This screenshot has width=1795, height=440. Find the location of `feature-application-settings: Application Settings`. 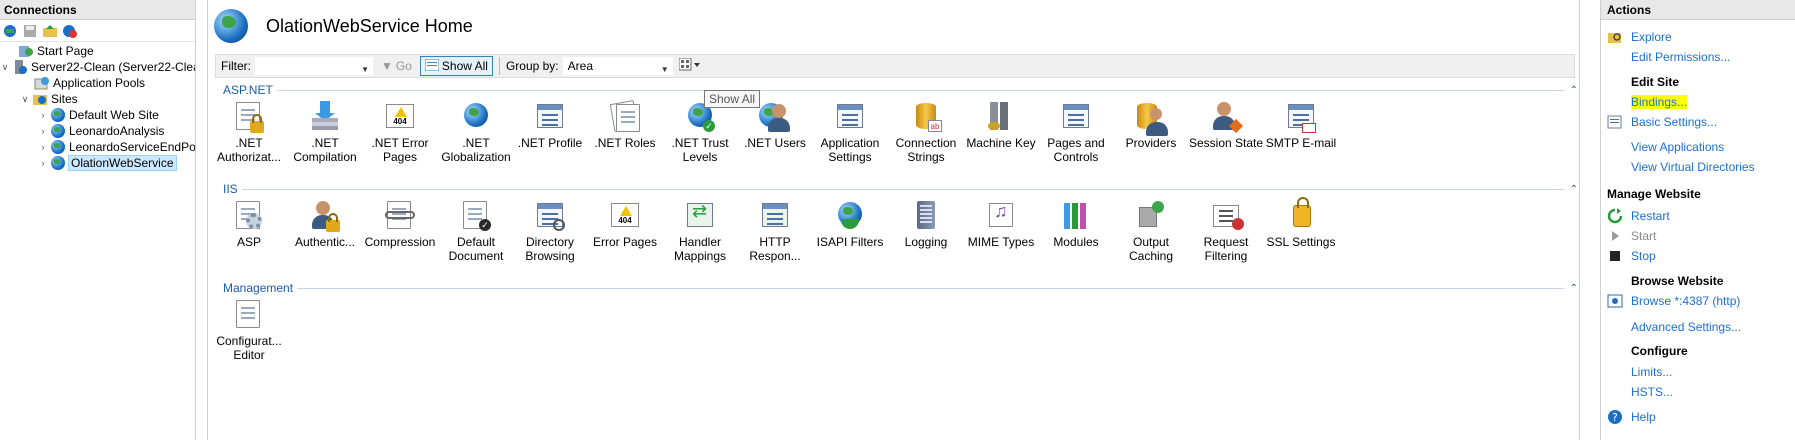

feature-application-settings: Application Settings is located at coordinates (850, 132).